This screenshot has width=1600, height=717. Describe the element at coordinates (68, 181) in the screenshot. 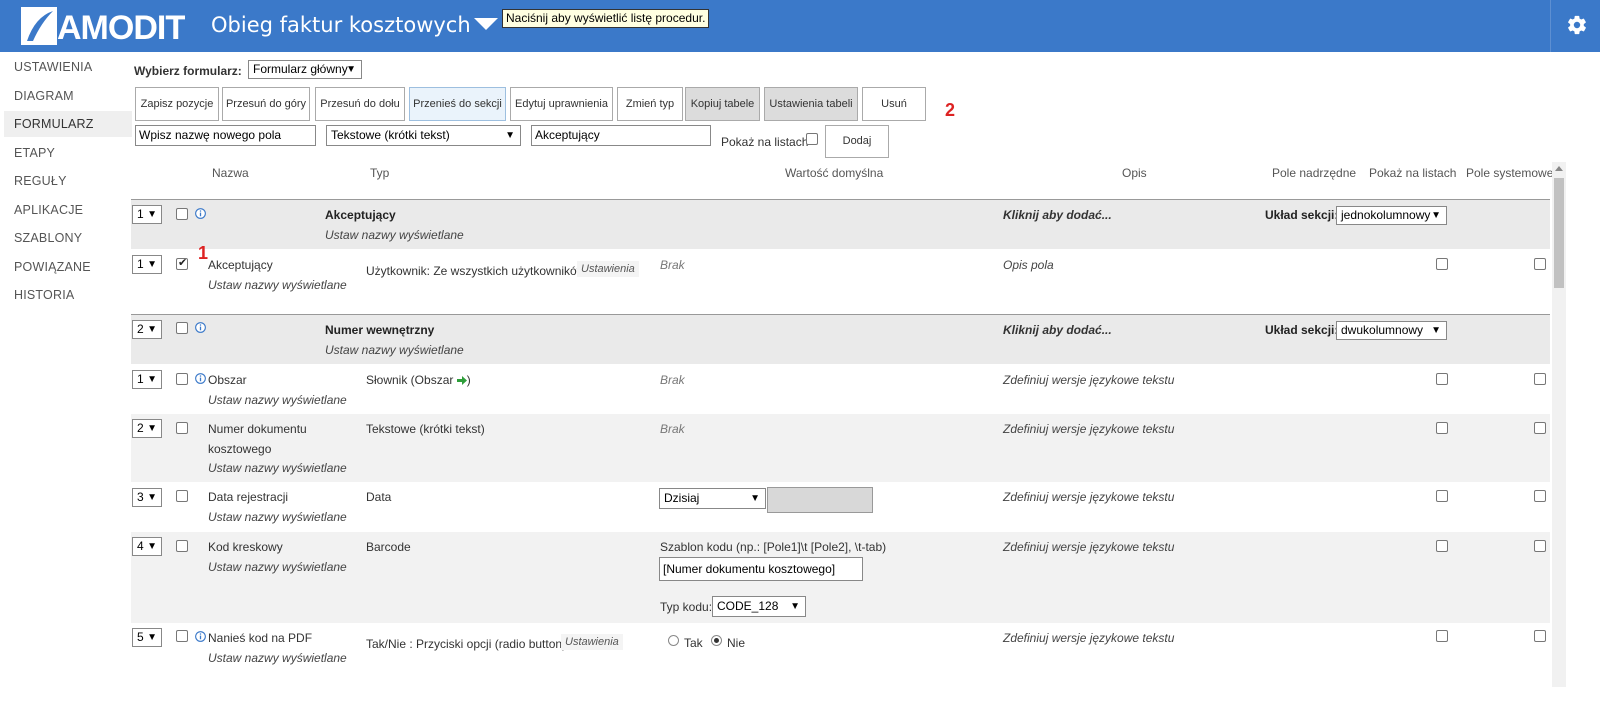

I see `sidebar-item-reguly: REGUŁY` at that location.